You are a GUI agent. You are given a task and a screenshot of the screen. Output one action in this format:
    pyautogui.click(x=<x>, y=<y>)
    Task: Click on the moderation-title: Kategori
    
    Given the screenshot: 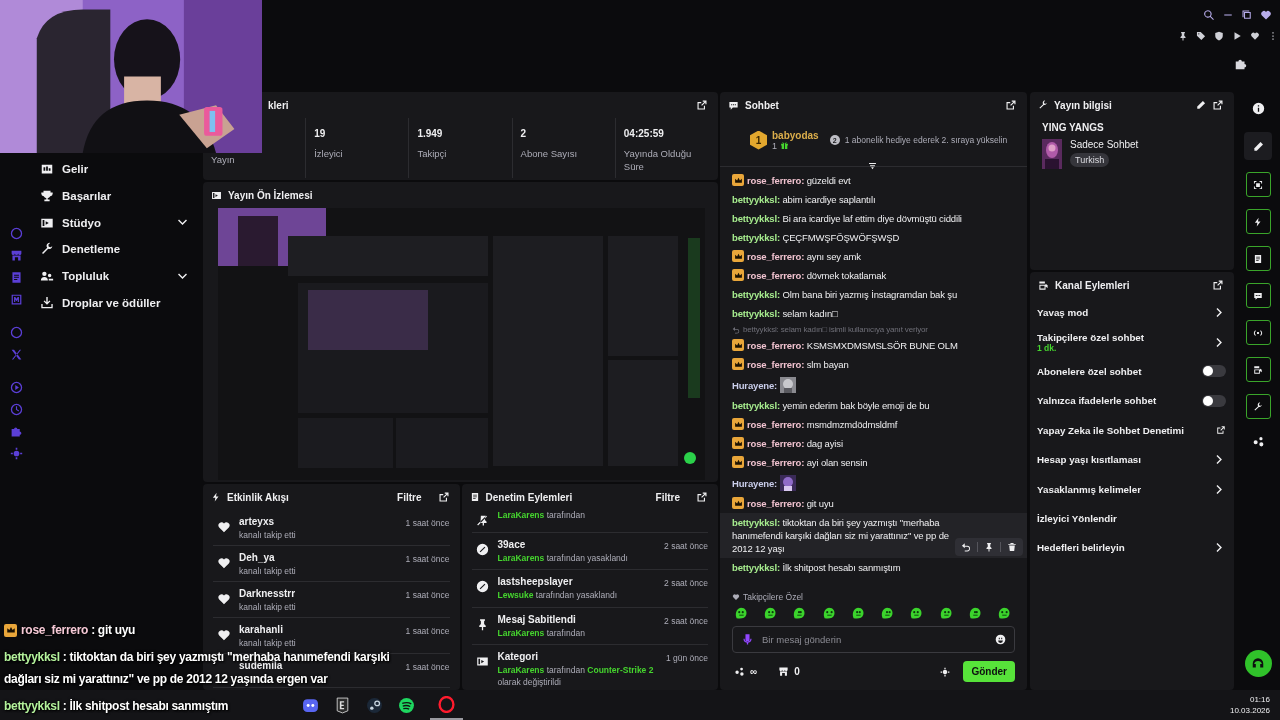 What is the action you would take?
    pyautogui.click(x=518, y=657)
    